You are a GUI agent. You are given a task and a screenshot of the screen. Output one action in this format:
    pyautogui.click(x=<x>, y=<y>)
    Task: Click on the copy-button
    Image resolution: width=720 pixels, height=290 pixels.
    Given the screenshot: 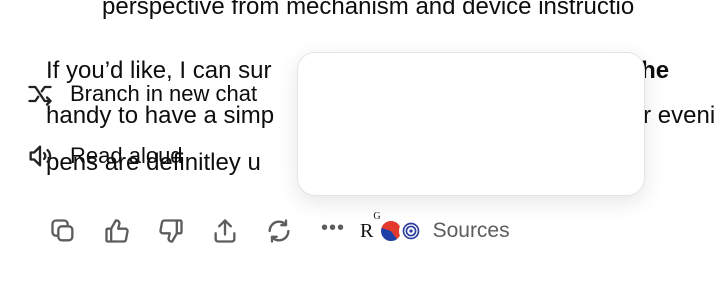 What is the action you would take?
    pyautogui.click(x=63, y=231)
    